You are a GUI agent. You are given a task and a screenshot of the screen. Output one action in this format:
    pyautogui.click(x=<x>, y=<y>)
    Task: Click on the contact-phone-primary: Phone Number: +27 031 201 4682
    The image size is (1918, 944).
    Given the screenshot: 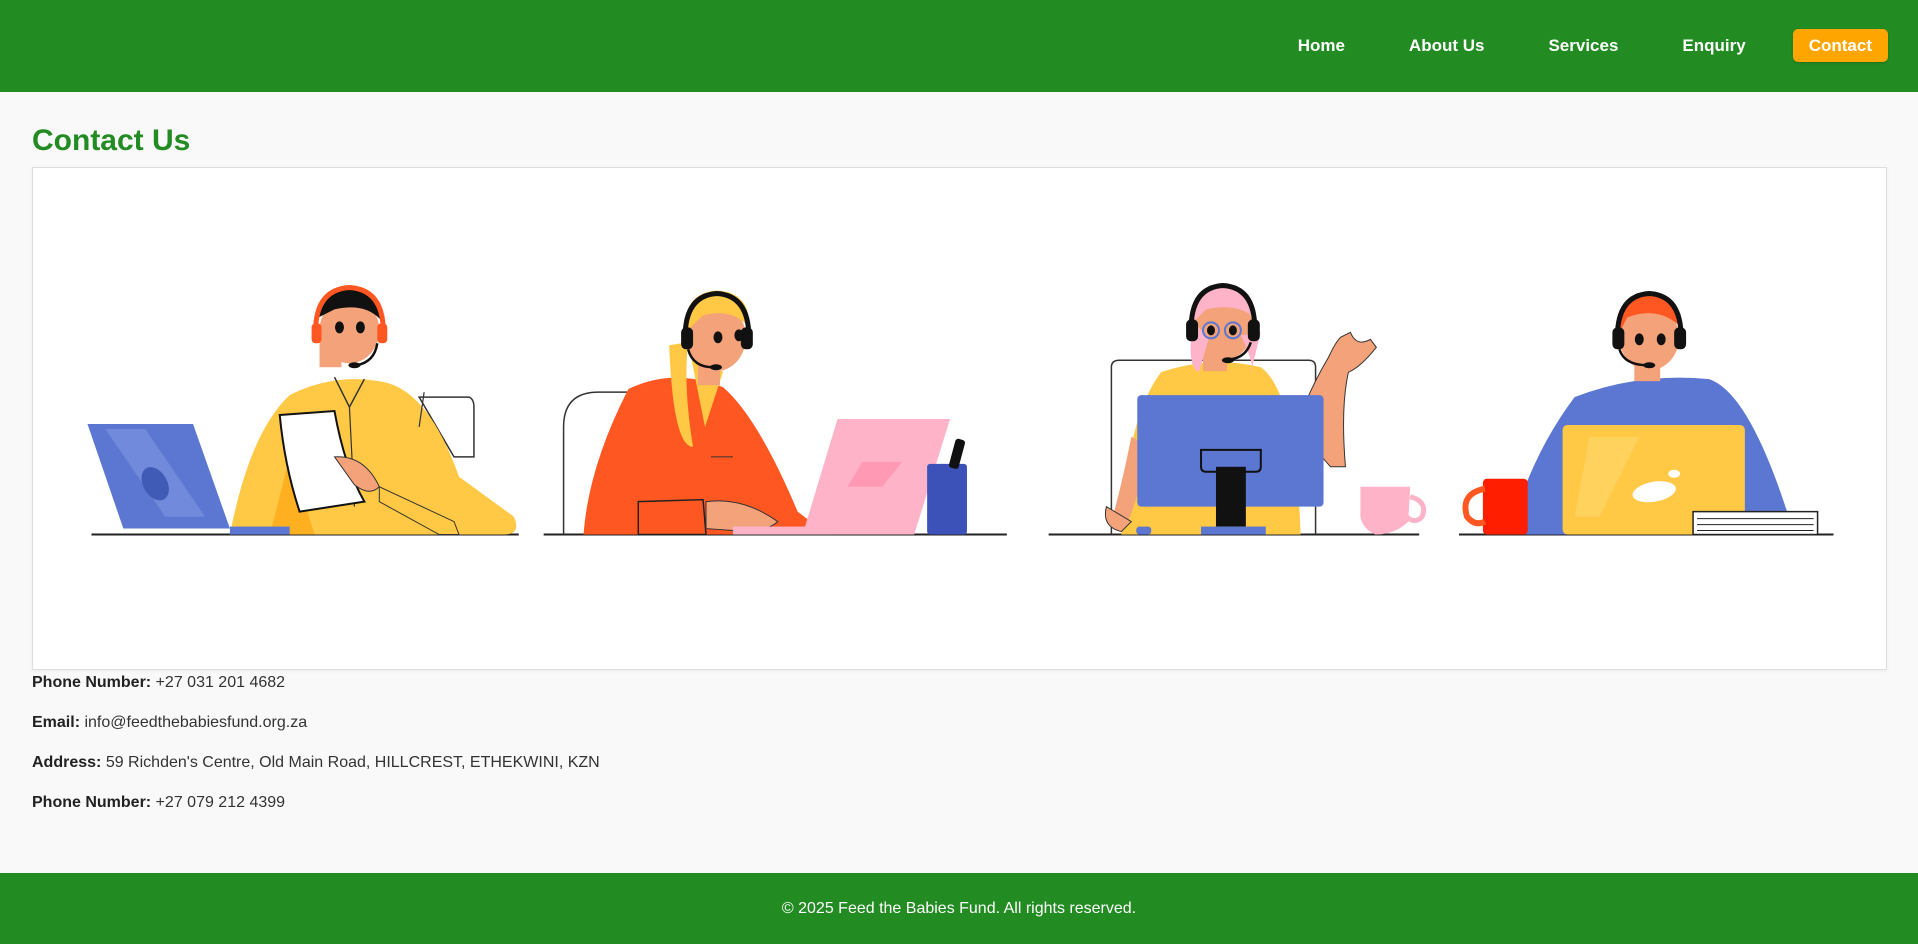 What is the action you would take?
    pyautogui.click(x=158, y=683)
    